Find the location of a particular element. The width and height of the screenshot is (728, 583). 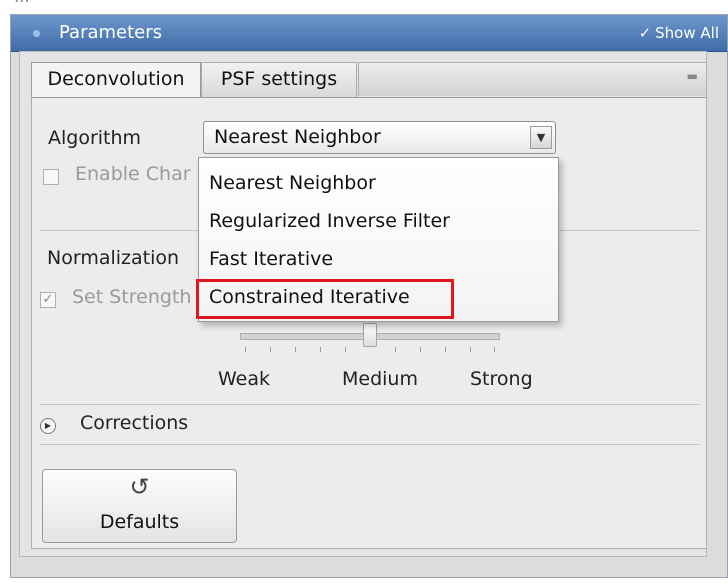

collapse-dot-icon is located at coordinates (36, 33).